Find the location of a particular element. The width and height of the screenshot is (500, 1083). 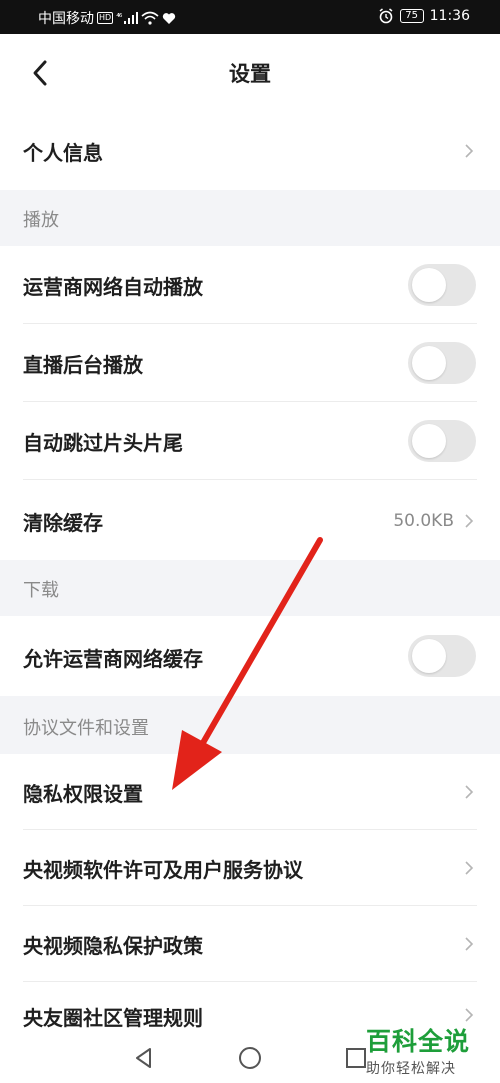

section-playback: 播放 is located at coordinates (250, 218).